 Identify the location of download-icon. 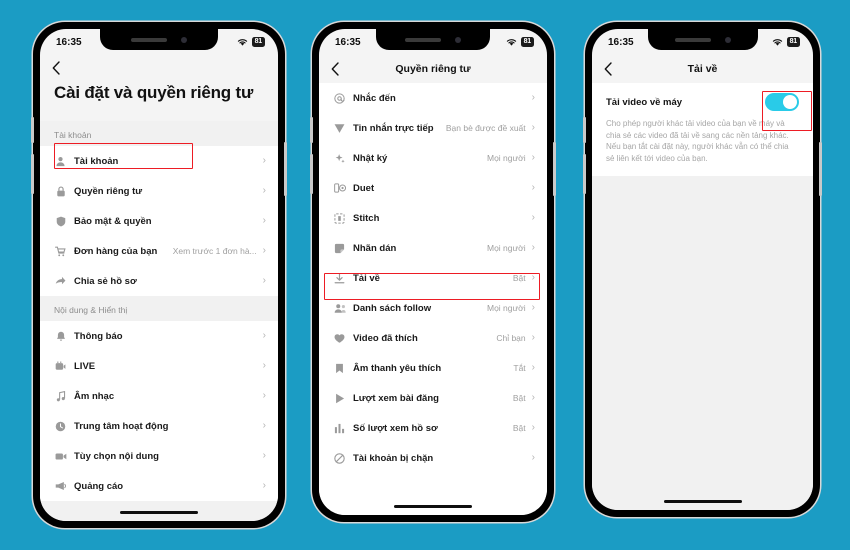
(339, 278).